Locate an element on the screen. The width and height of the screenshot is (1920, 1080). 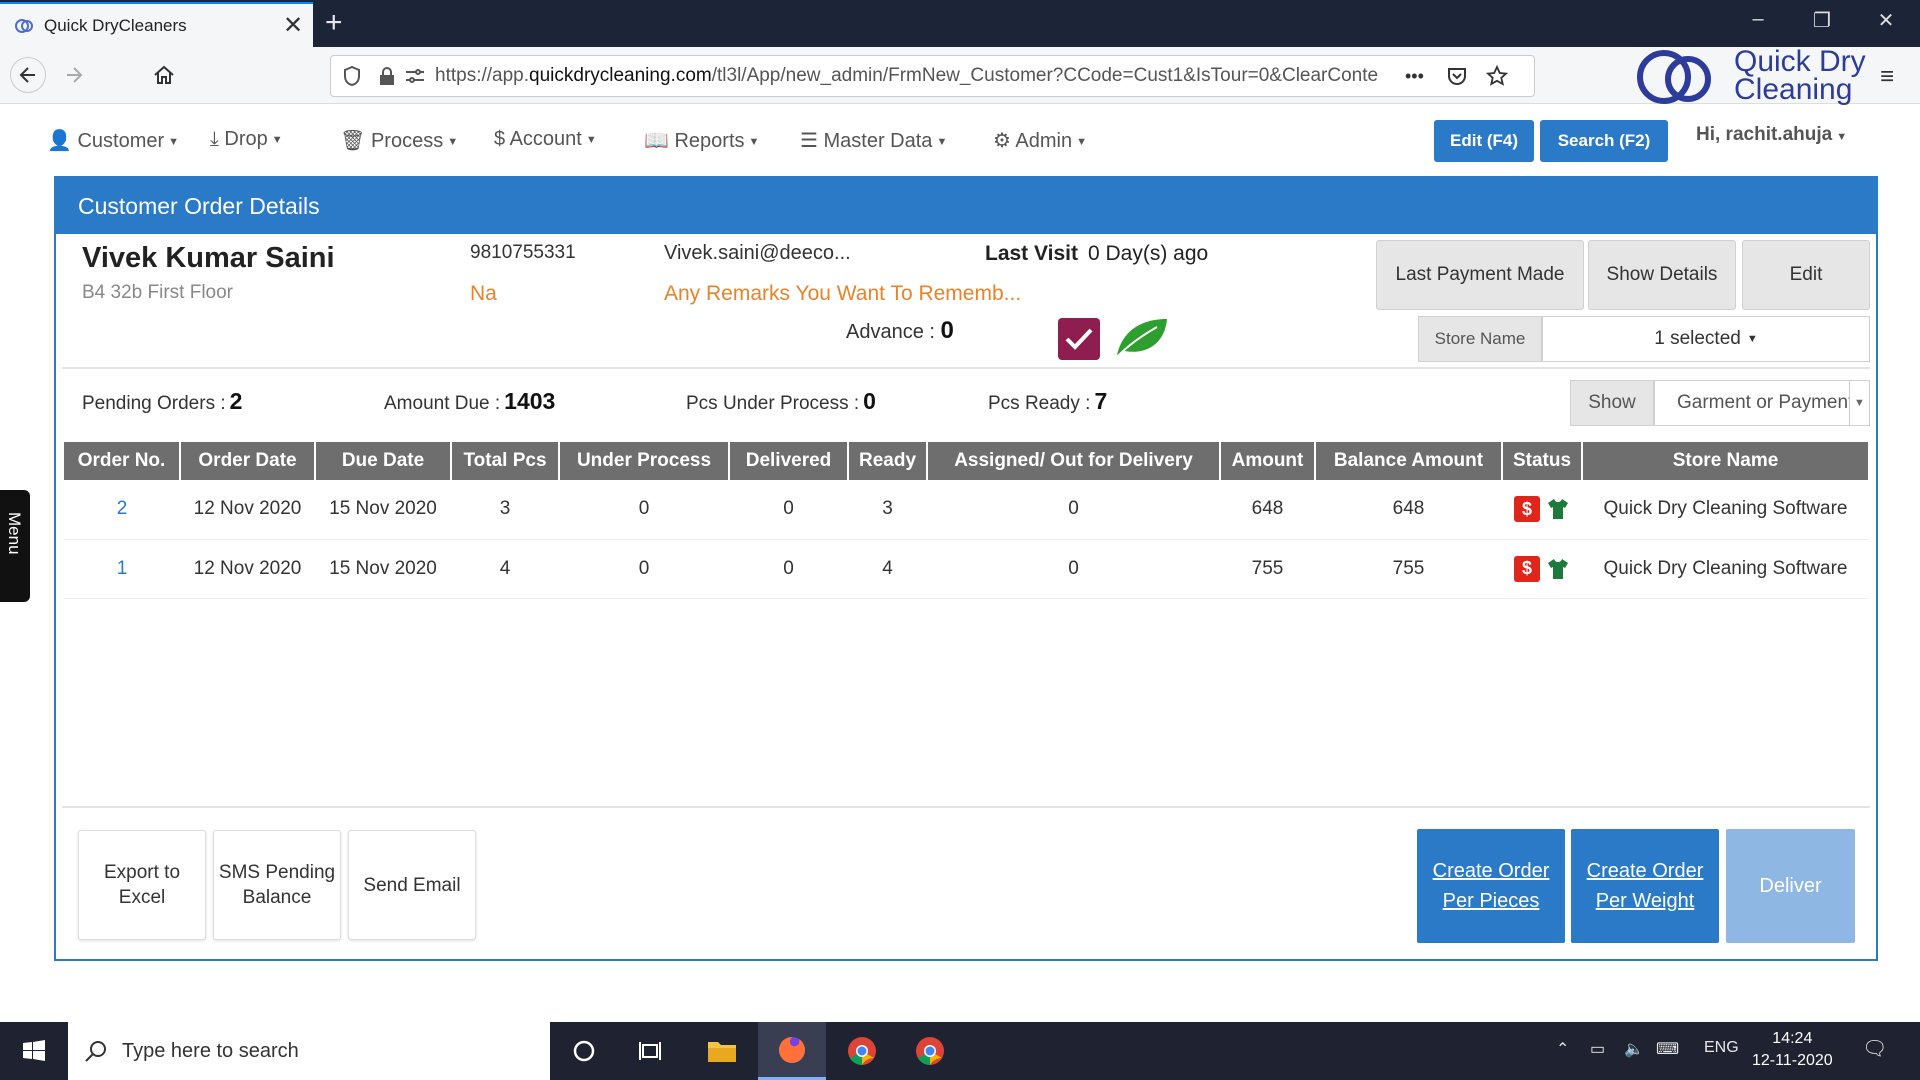
order-date: 12 Nov 2020 is located at coordinates (247, 569).